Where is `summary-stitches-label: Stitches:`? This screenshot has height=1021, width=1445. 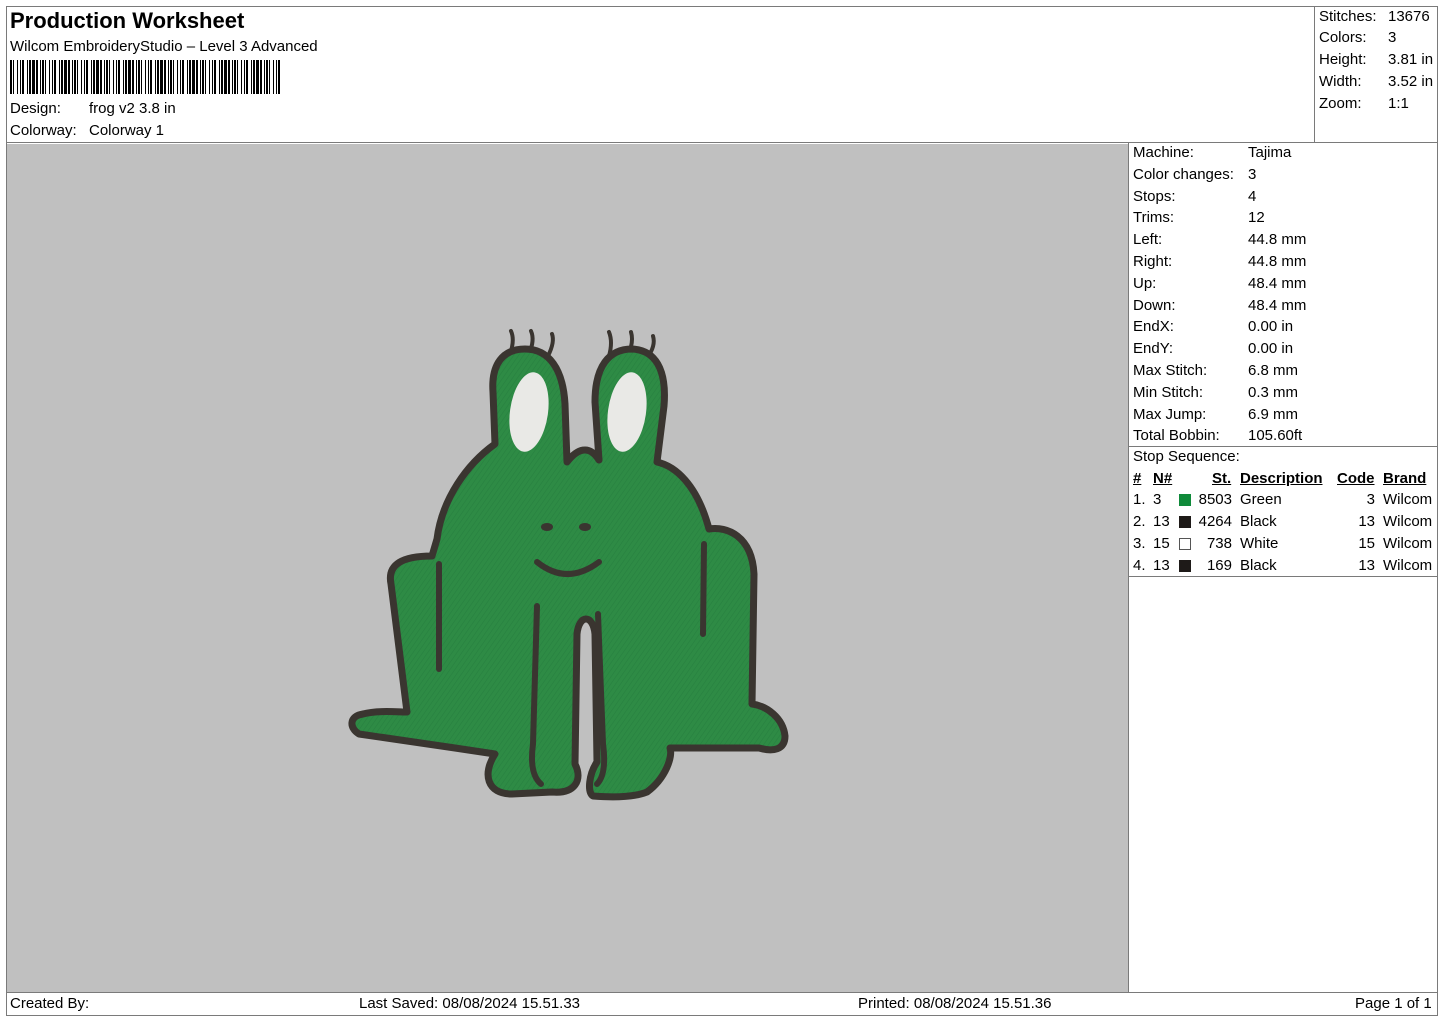 summary-stitches-label: Stitches: is located at coordinates (1348, 16).